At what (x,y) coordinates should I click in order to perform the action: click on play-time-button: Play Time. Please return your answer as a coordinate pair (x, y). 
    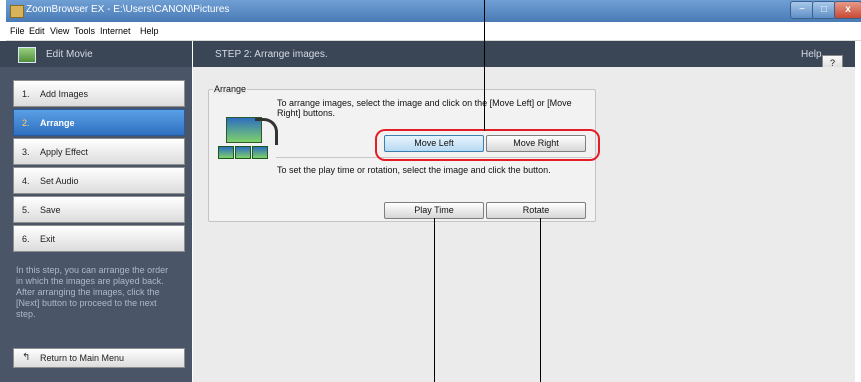
    Looking at the image, I should click on (434, 210).